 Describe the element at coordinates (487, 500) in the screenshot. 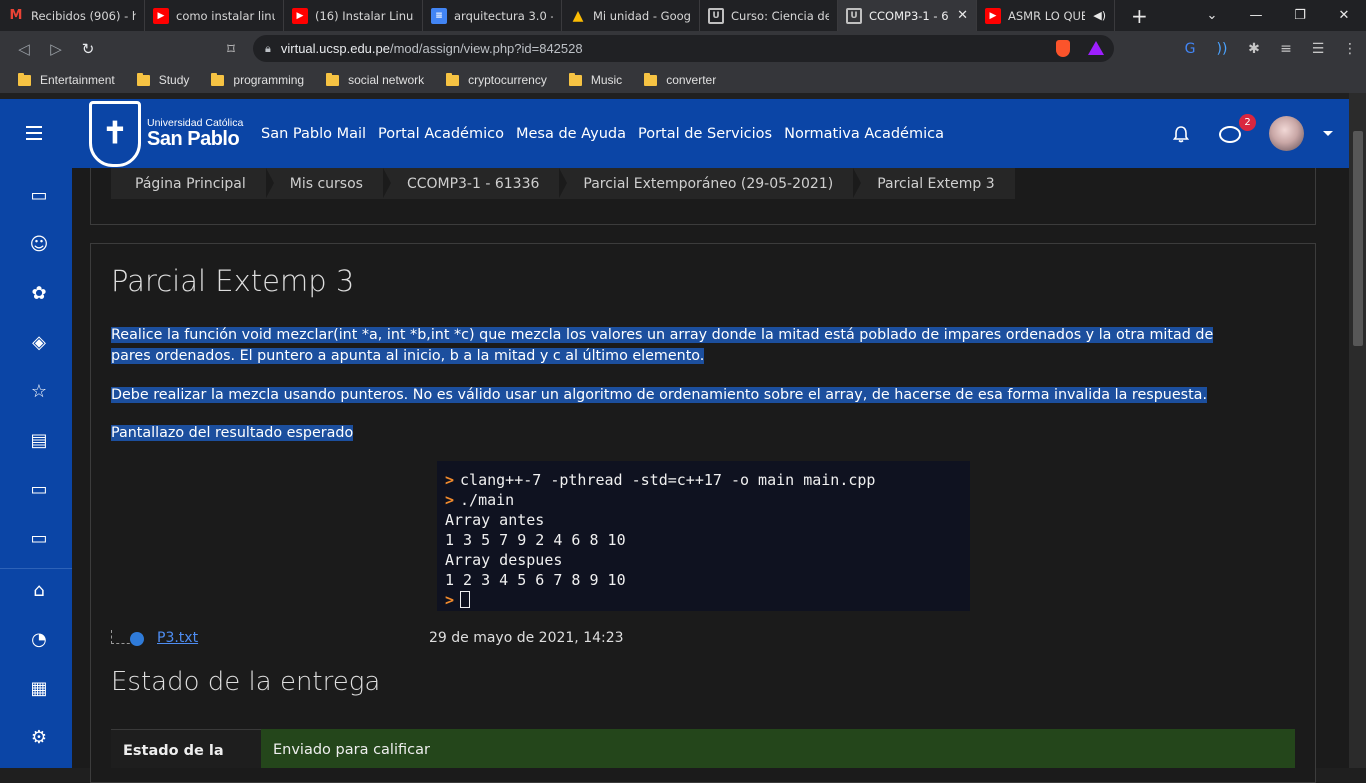

I see `terminal-line: ./main` at that location.